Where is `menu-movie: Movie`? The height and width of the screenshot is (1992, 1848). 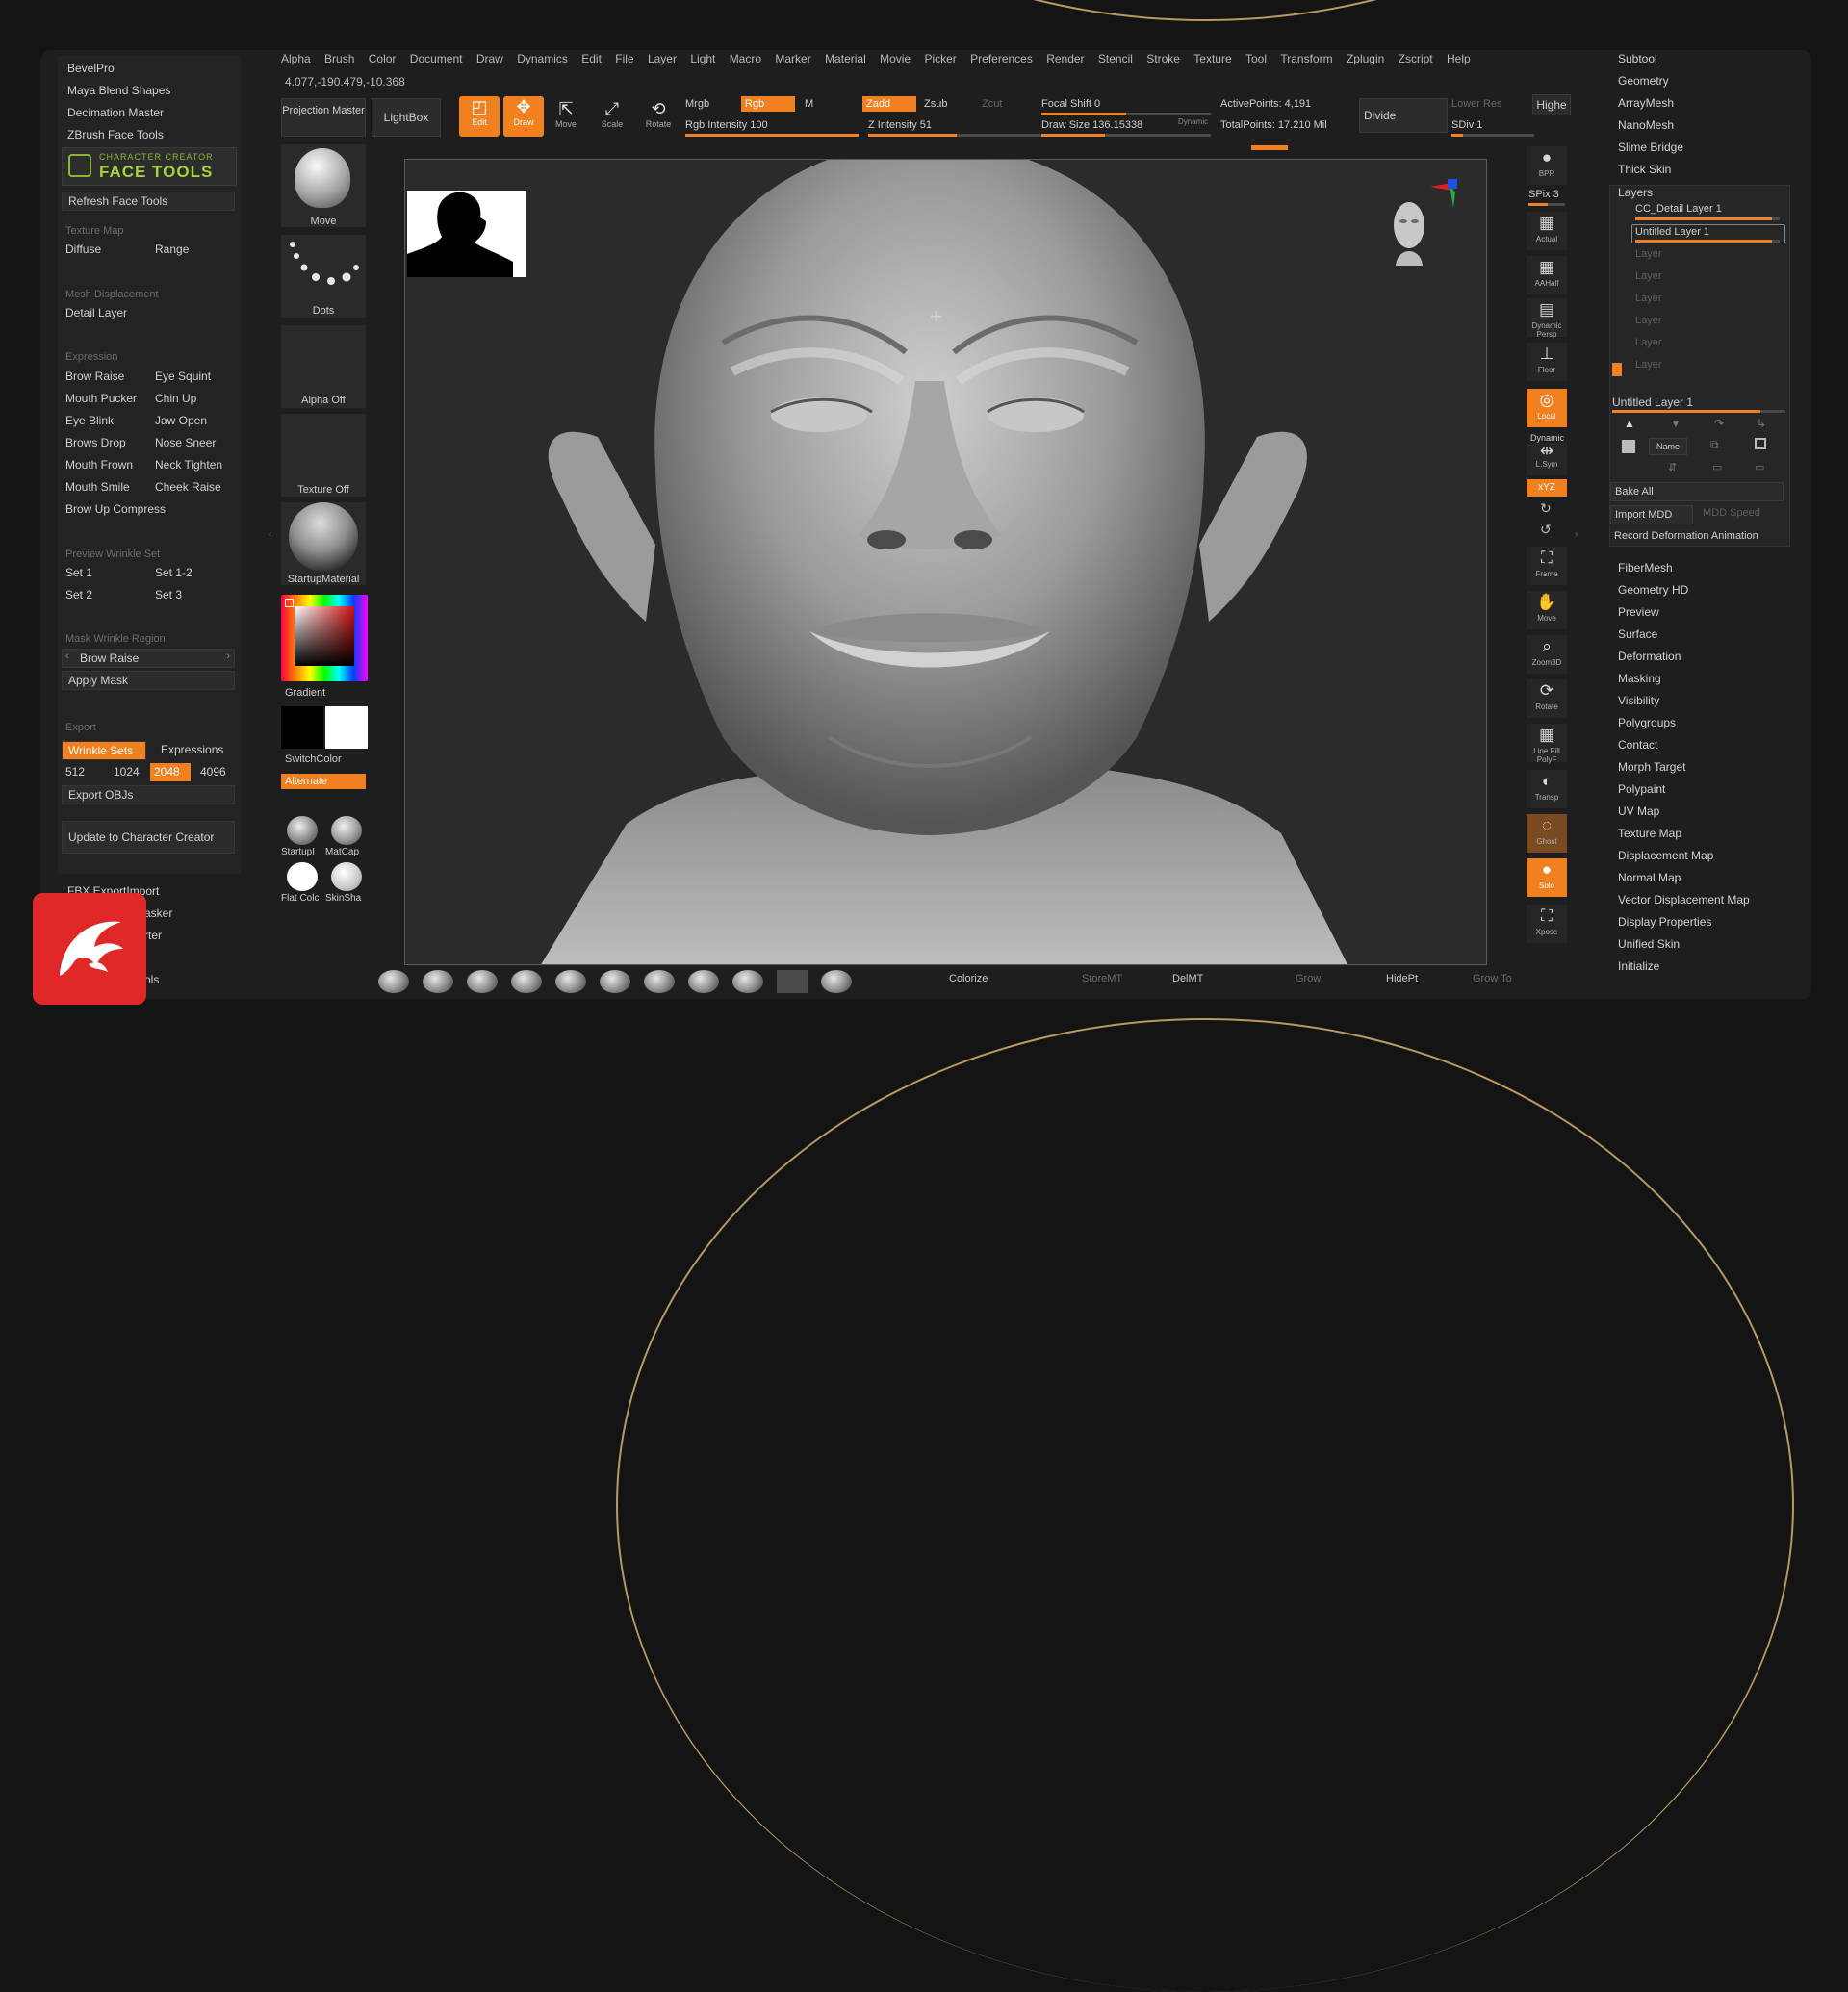
menu-movie: Movie is located at coordinates (895, 59).